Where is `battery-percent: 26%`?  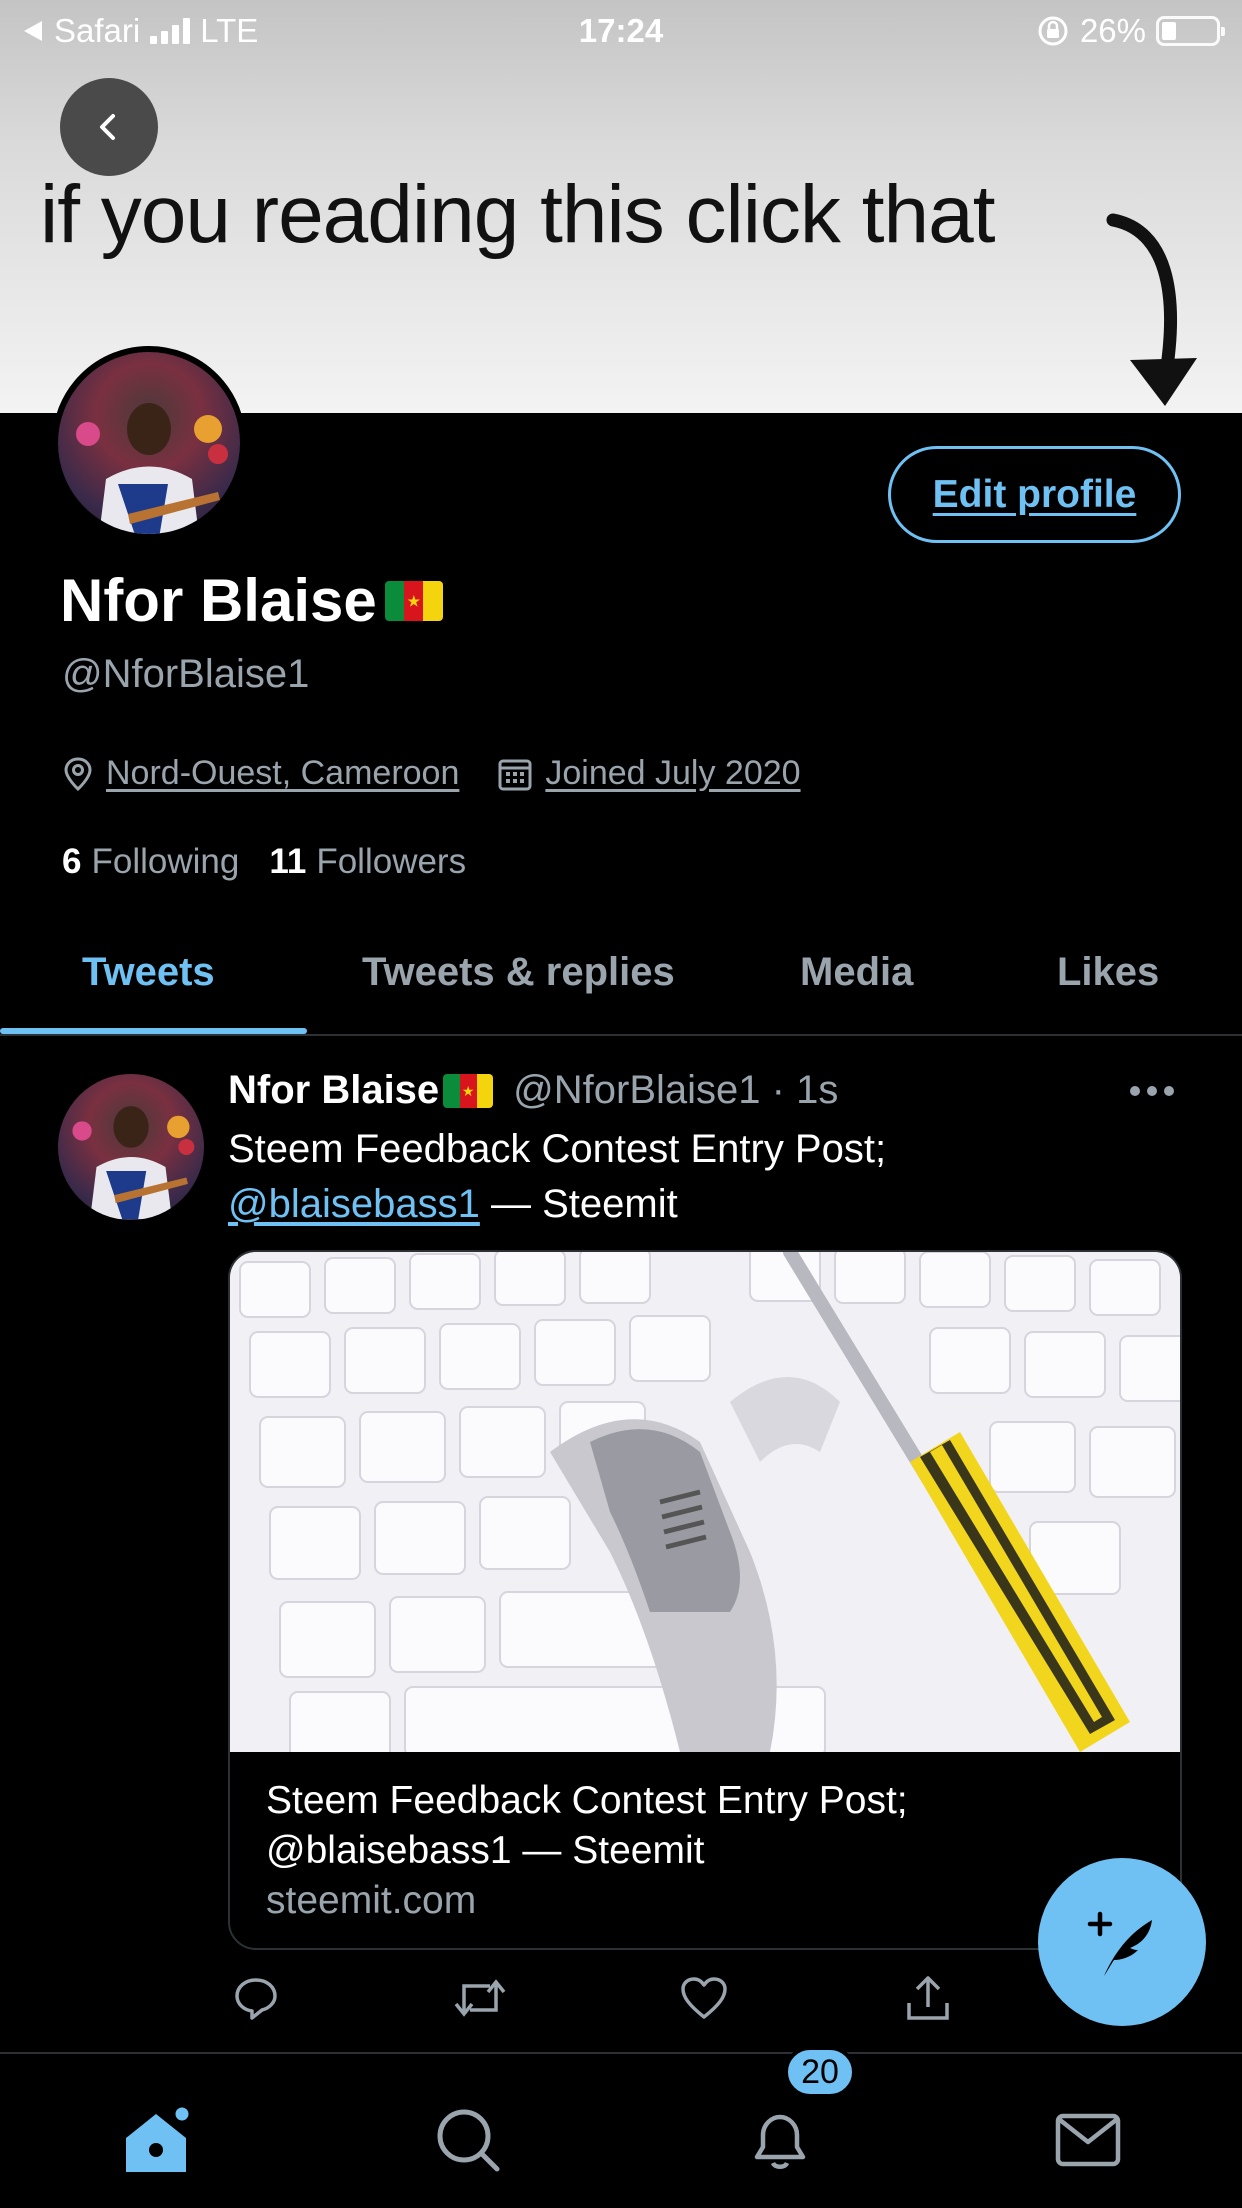 battery-percent: 26% is located at coordinates (1112, 30).